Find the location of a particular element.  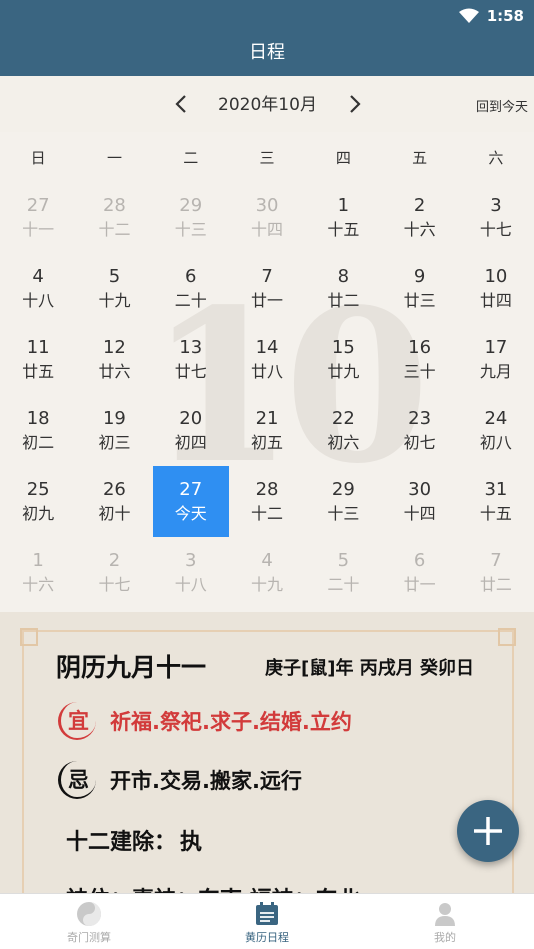

day-cell: 3 十七 is located at coordinates (496, 217).